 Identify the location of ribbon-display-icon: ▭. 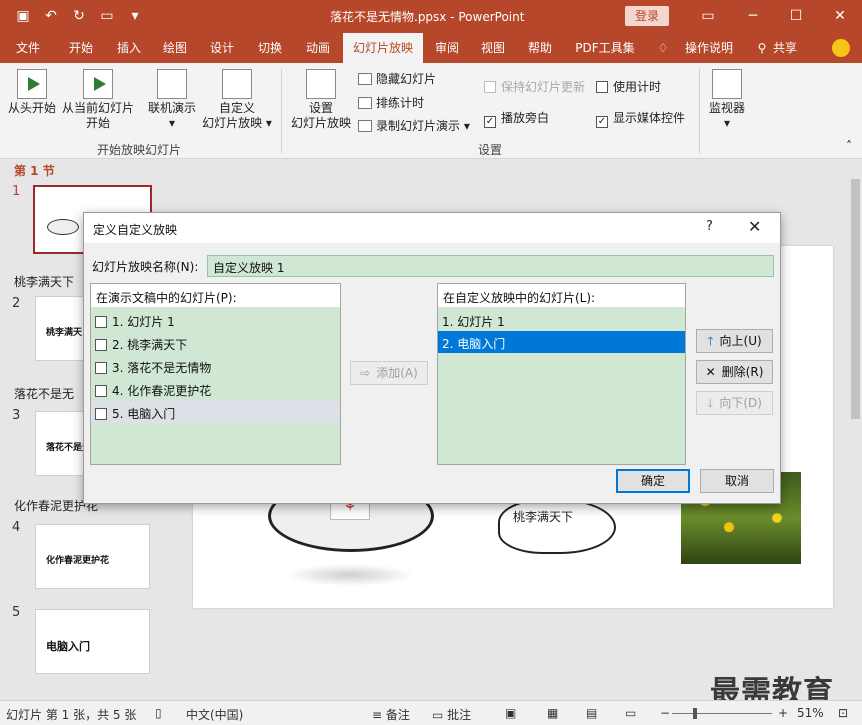
(708, 16).